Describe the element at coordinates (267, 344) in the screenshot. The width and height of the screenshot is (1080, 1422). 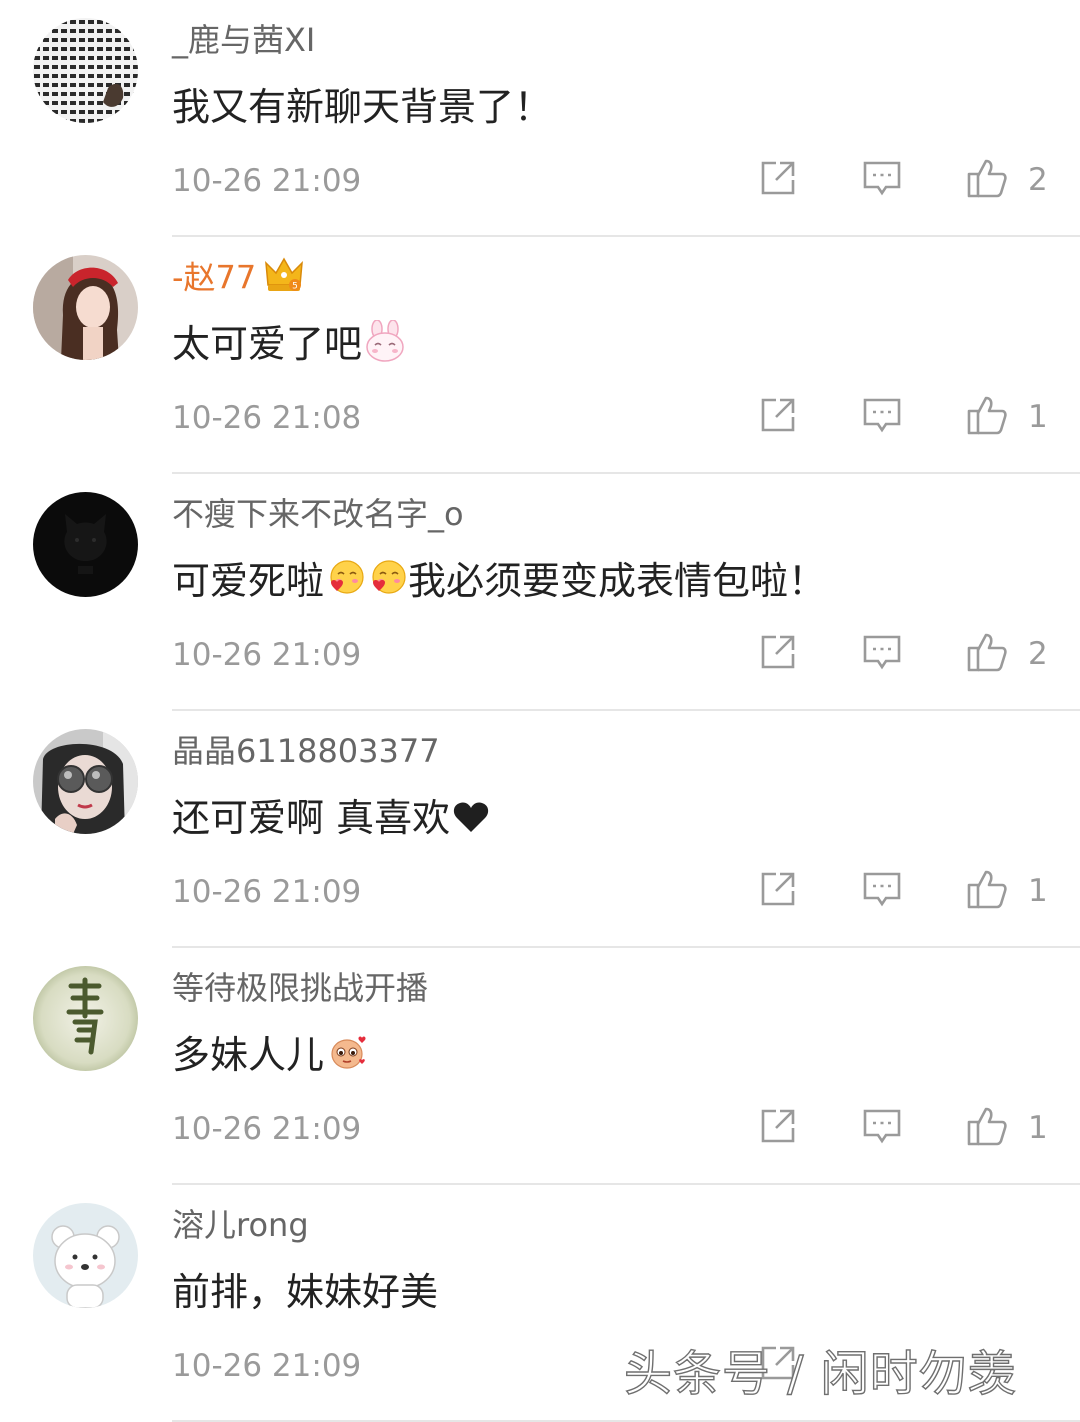
I see `comment-text-body: 太可爱了吧` at that location.